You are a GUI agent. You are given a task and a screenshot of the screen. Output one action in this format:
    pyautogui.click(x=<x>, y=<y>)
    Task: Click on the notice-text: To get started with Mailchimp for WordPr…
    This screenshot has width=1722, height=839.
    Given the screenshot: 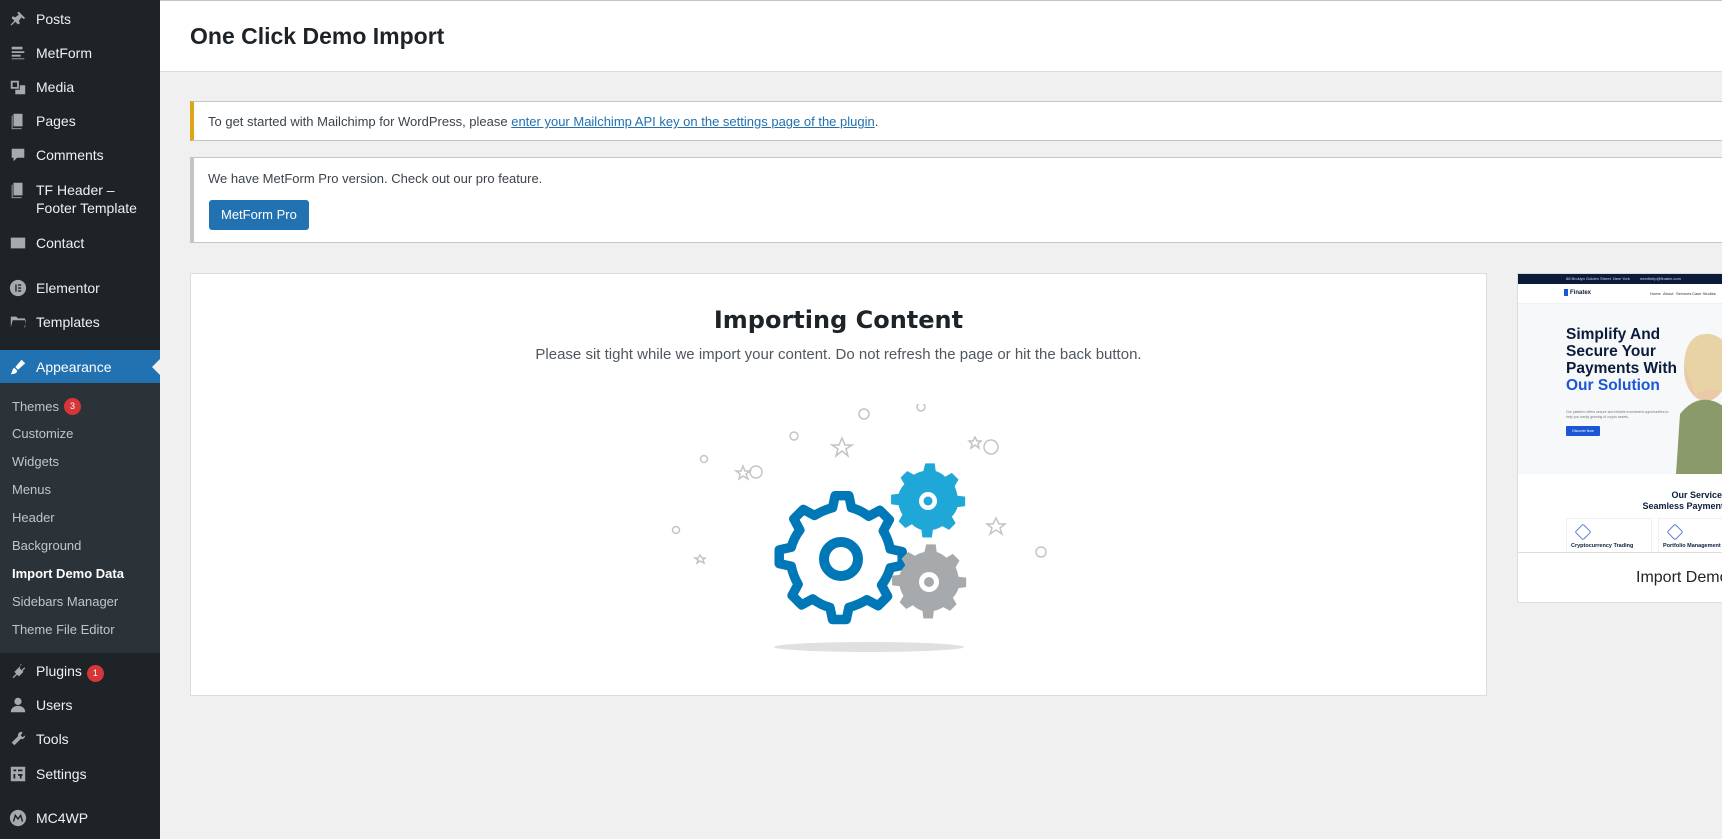 What is the action you would take?
    pyautogui.click(x=360, y=121)
    